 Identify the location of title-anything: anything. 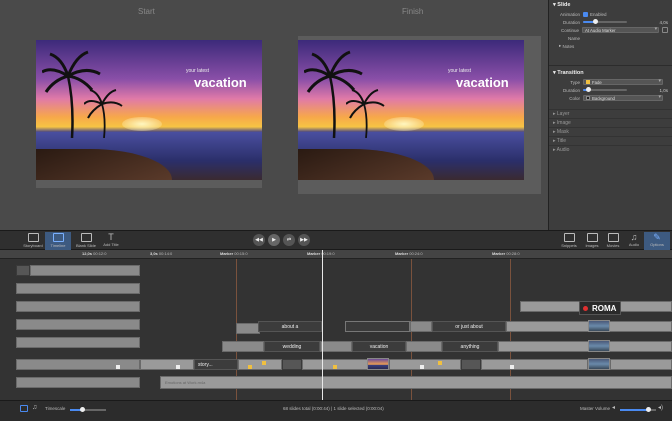
(470, 346).